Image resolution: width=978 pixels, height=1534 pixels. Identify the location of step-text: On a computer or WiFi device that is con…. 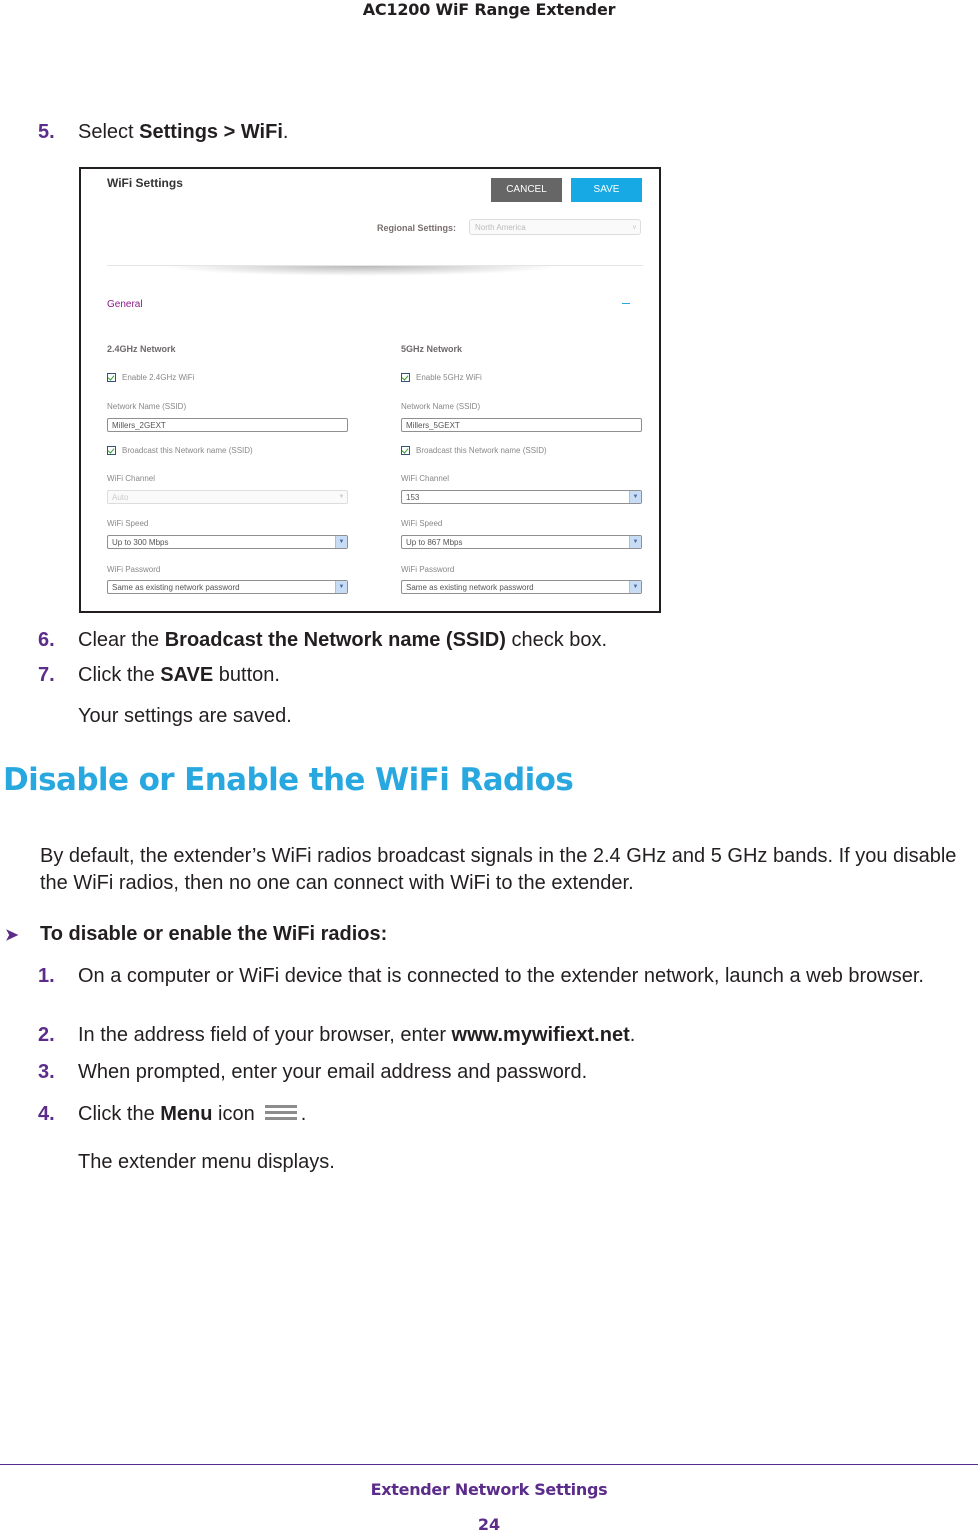
(501, 976).